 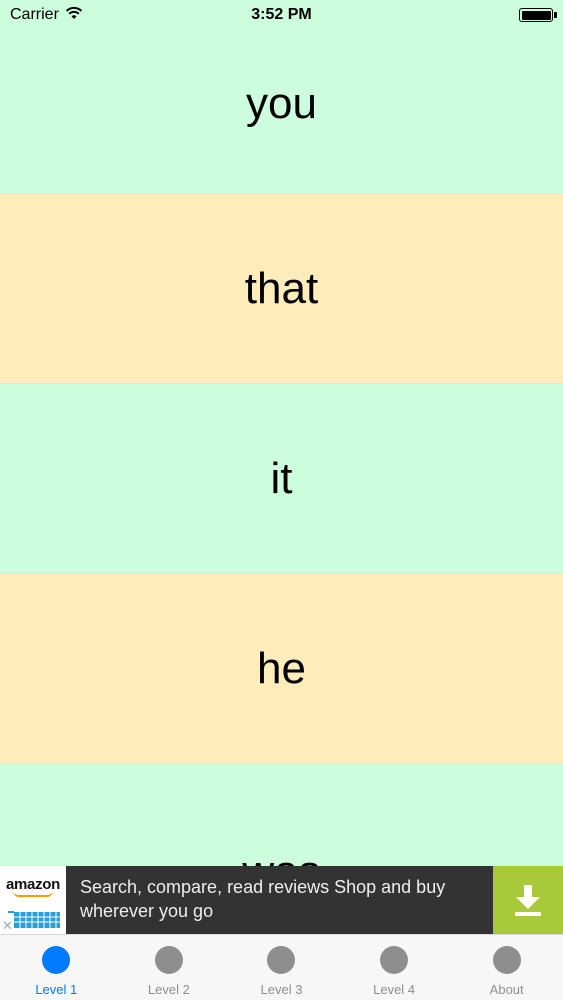 What do you see at coordinates (281, 815) in the screenshot?
I see `word-row-was: was` at bounding box center [281, 815].